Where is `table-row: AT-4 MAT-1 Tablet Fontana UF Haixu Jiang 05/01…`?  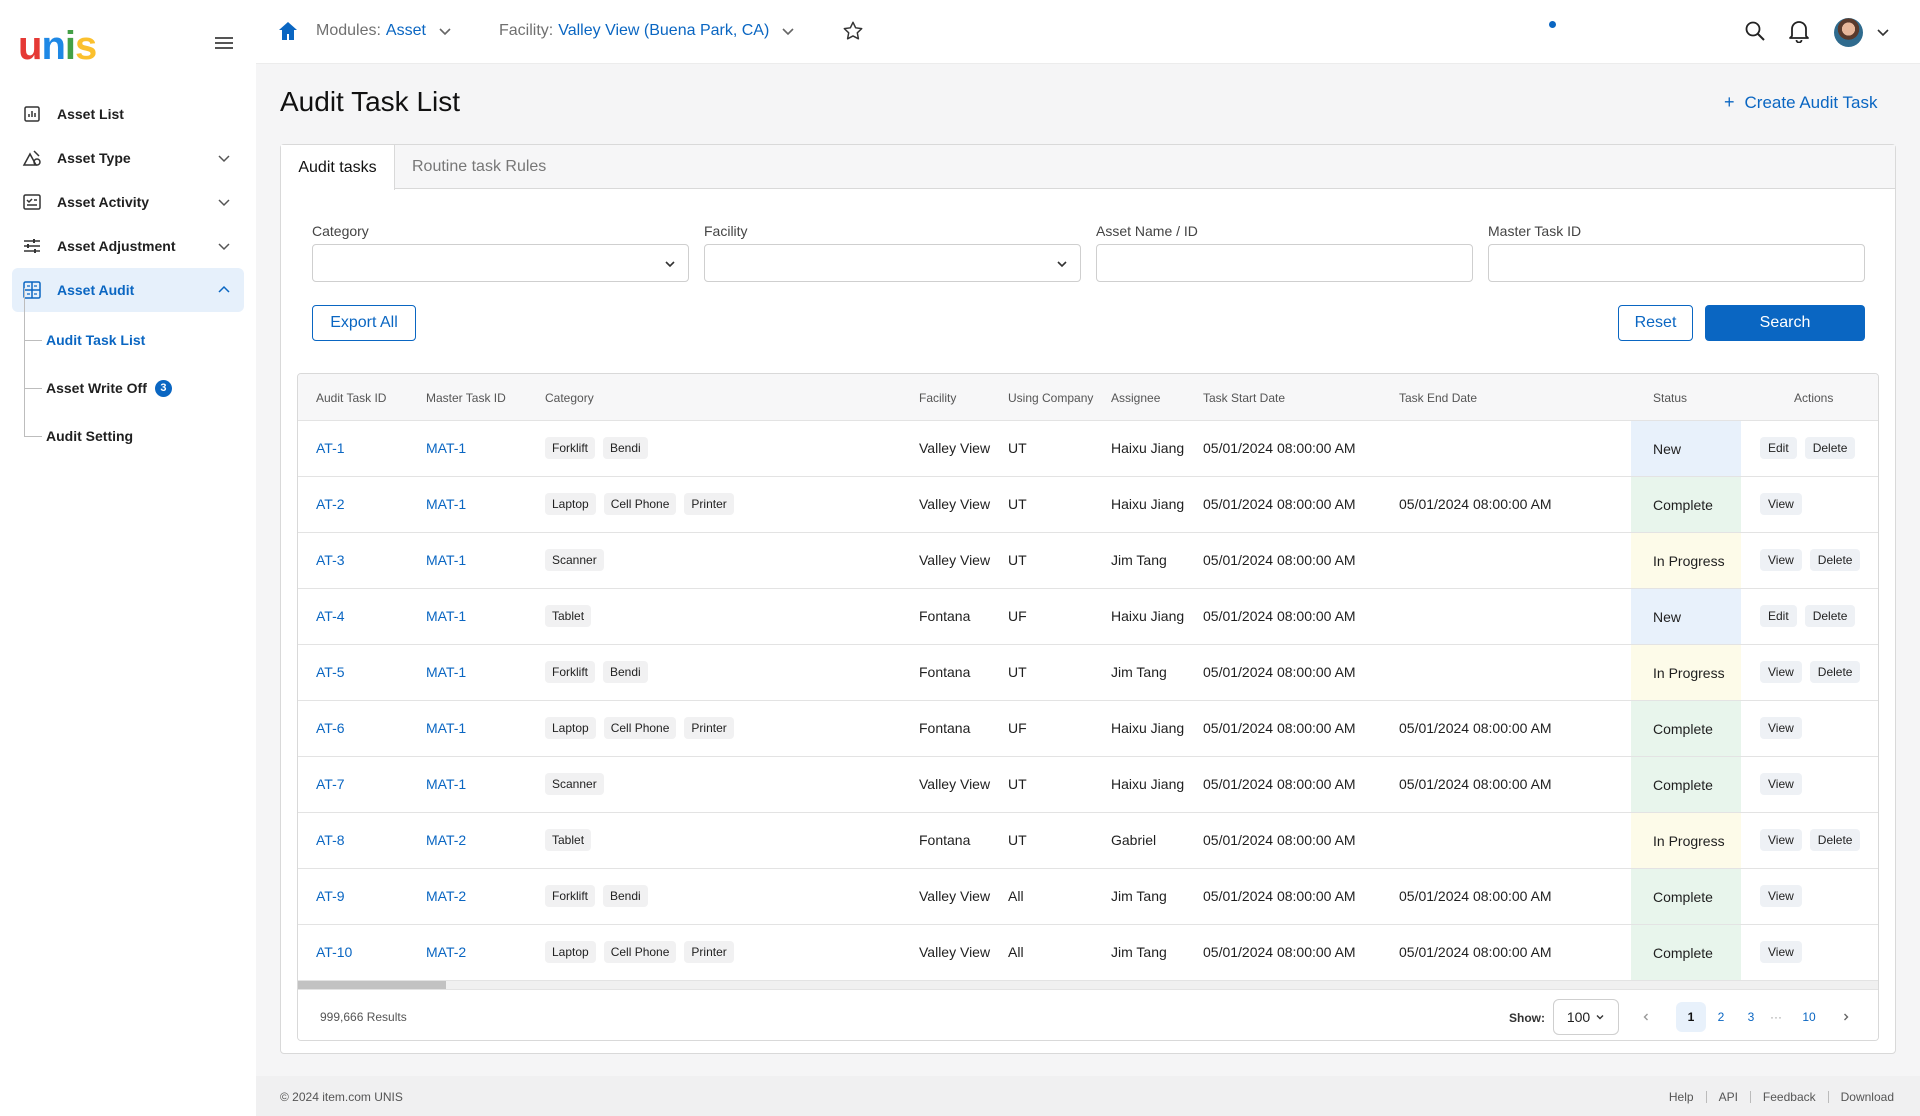
table-row: AT-4 MAT-1 Tablet Fontana UF Haixu Jiang 05/01… is located at coordinates (1088, 617).